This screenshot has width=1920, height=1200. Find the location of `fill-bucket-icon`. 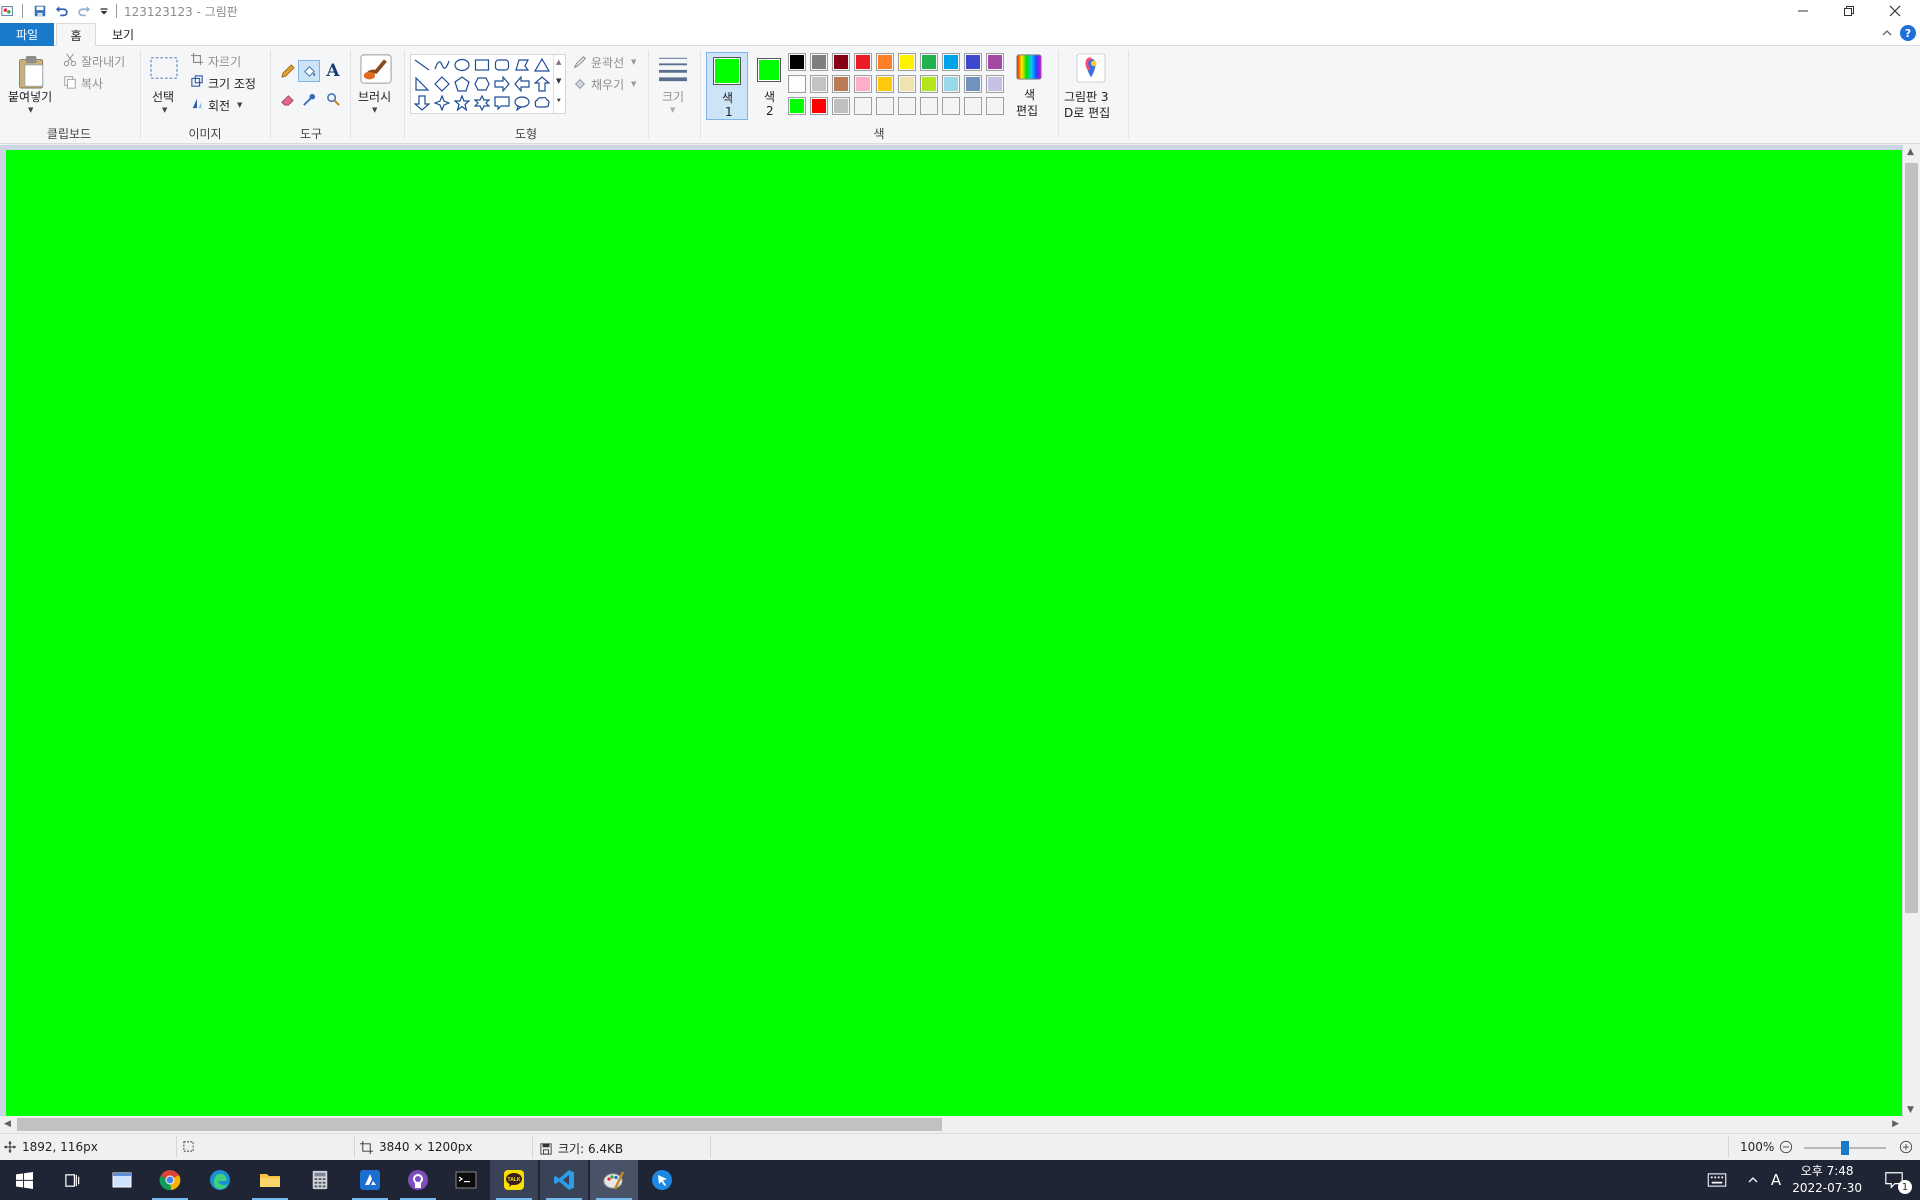

fill-bucket-icon is located at coordinates (309, 71).